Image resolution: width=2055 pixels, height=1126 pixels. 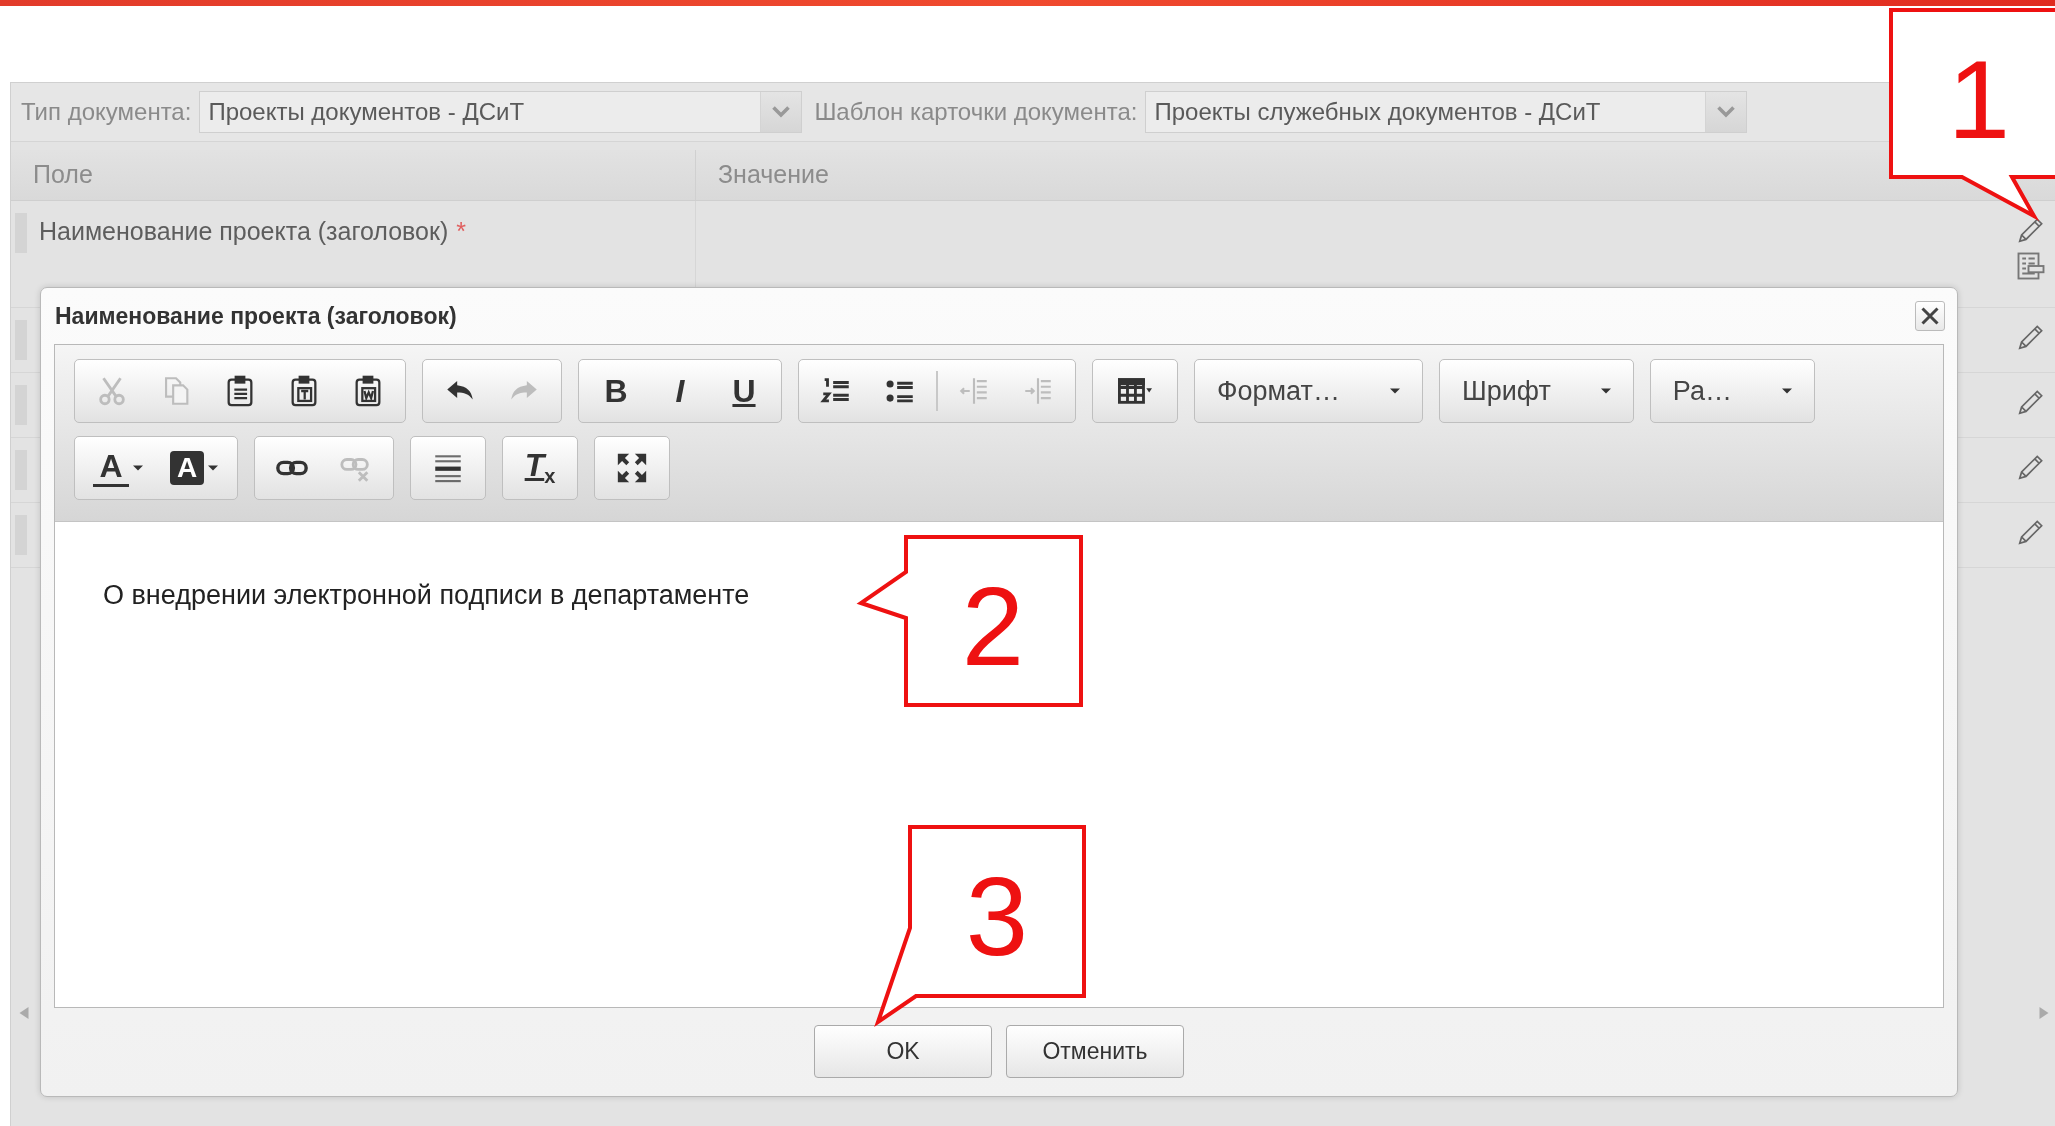 What do you see at coordinates (256, 316) in the screenshot?
I see `dialog-title: Наименование проекта (заголовок)` at bounding box center [256, 316].